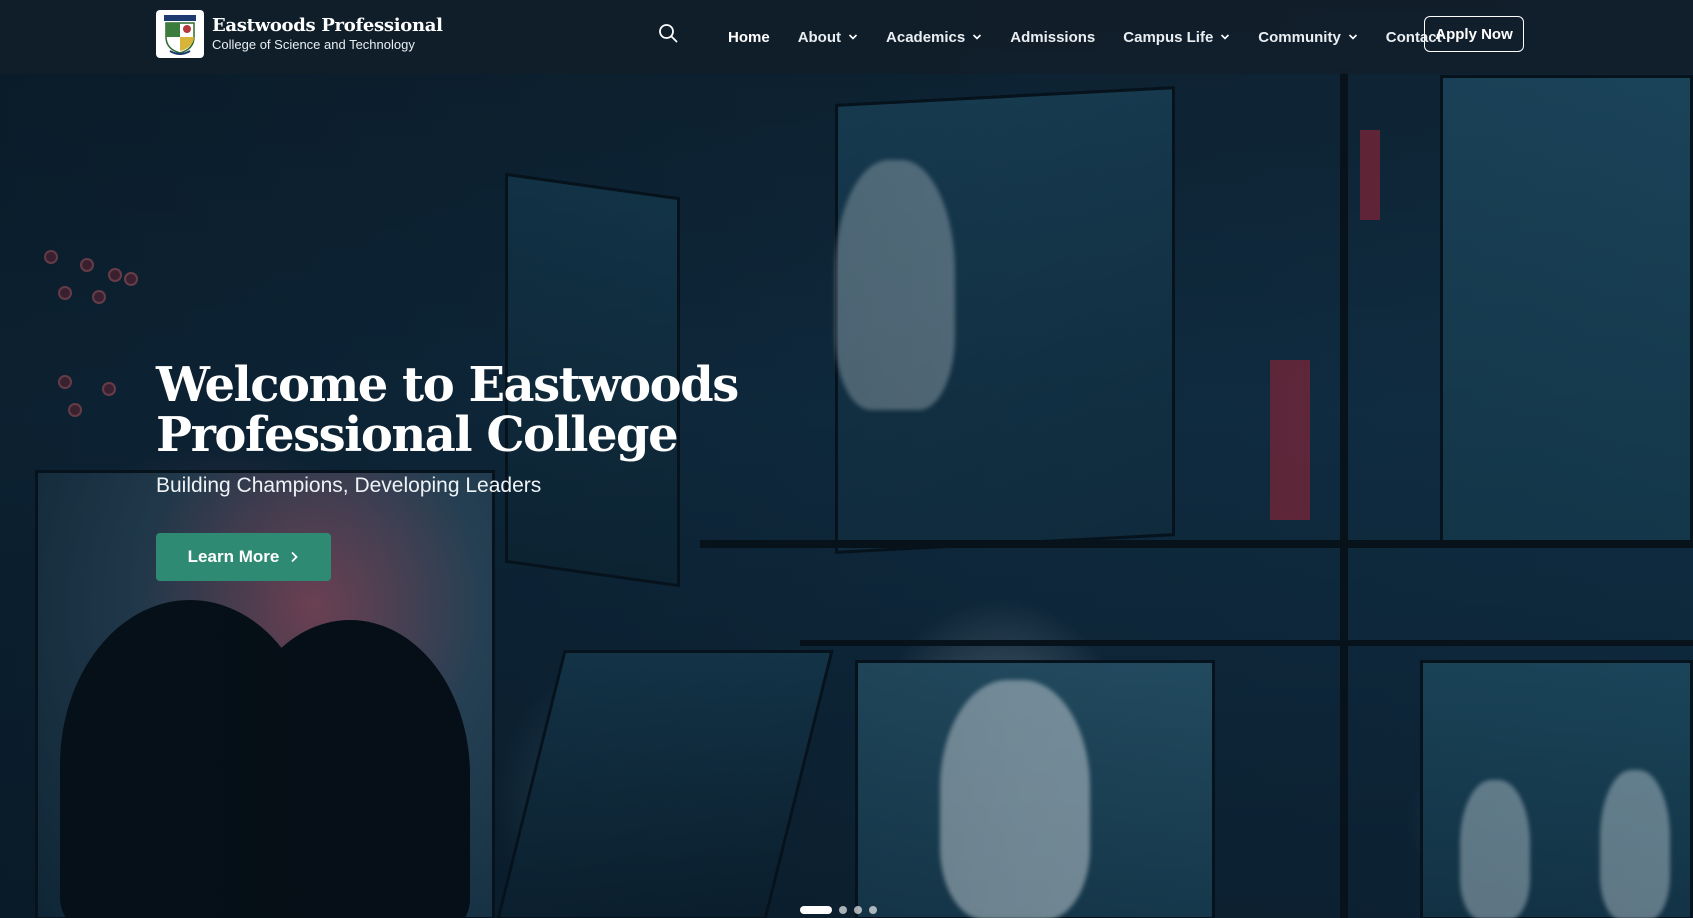  I want to click on nav-item-label: Admissions, so click(1053, 37).